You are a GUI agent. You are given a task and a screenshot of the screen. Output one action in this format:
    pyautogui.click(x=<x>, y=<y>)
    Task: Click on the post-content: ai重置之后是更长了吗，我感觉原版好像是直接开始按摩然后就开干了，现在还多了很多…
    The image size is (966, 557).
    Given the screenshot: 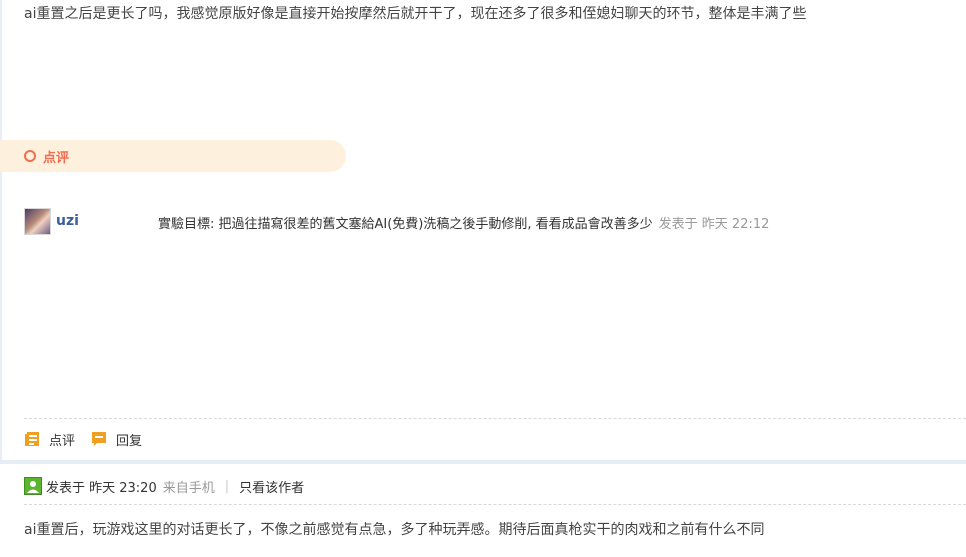 What is the action you would take?
    pyautogui.click(x=415, y=14)
    